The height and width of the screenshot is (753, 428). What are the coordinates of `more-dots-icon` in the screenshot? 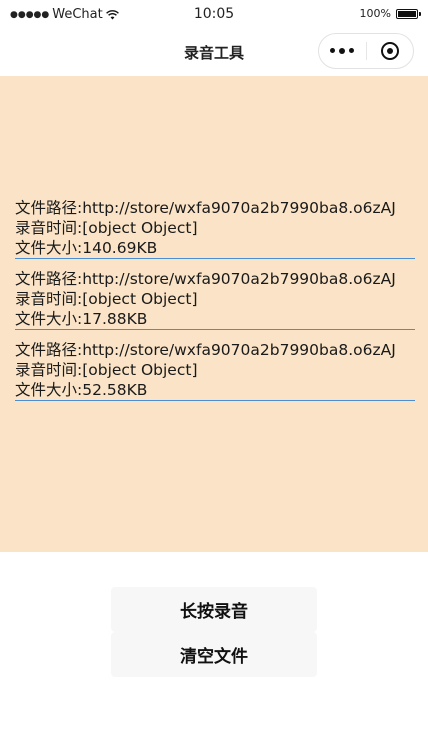 It's located at (342, 51).